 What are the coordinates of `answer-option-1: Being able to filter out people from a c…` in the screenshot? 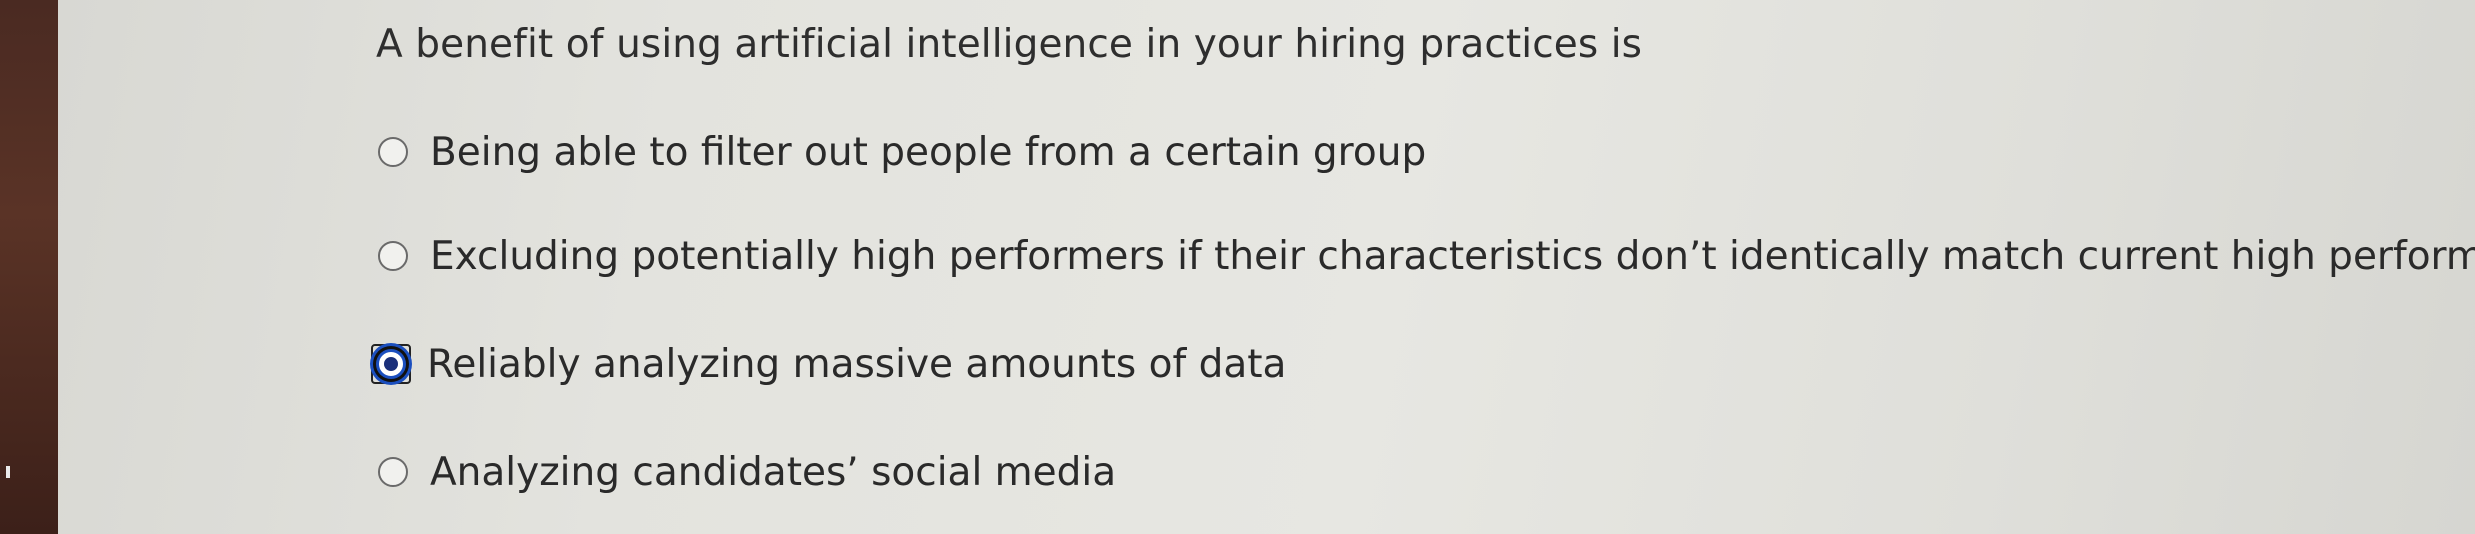 It's located at (902, 152).